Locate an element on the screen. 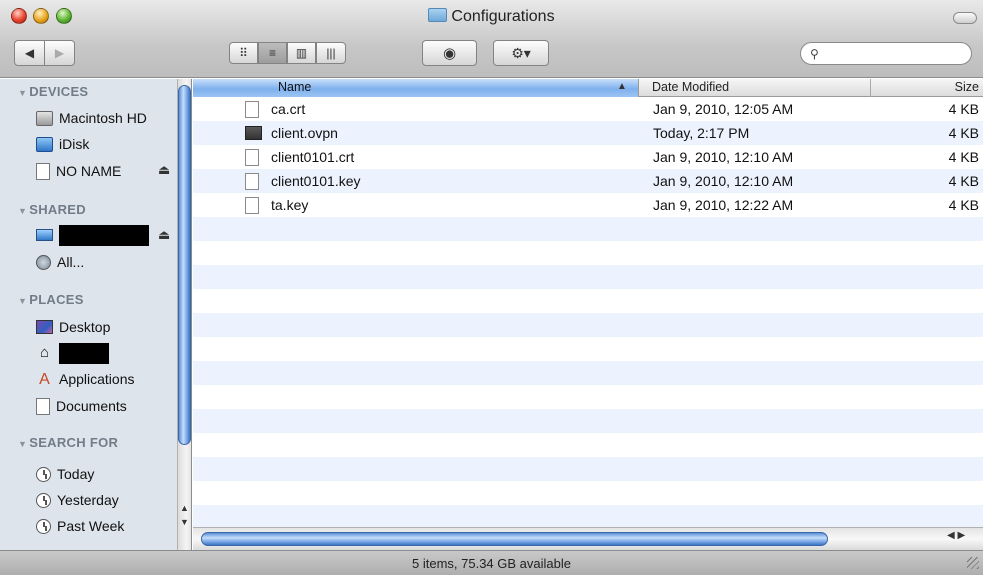  status-bar: 5 items, 75.34 GB available is located at coordinates (491, 562).